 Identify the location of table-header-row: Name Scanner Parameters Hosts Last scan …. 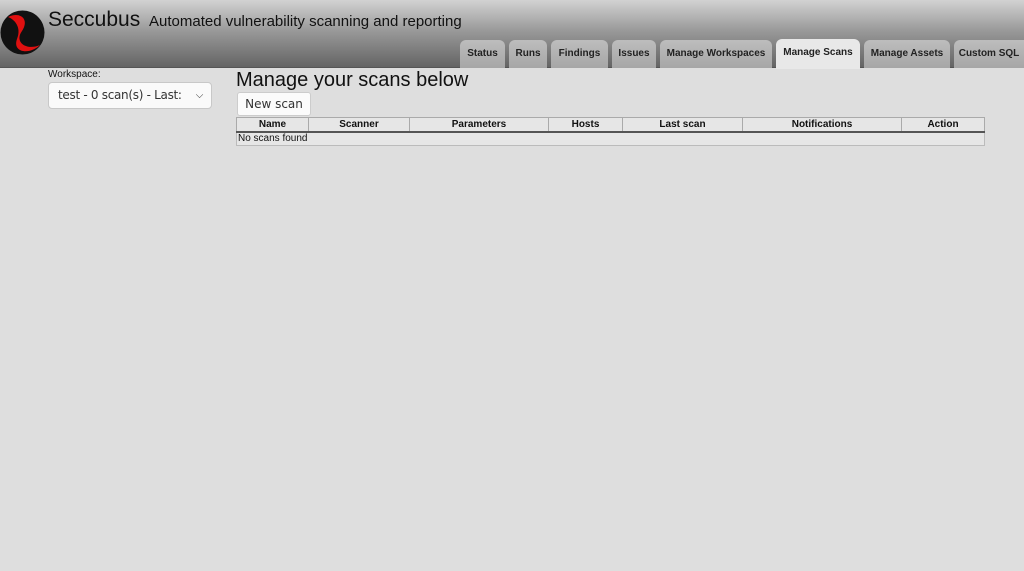
(610, 125).